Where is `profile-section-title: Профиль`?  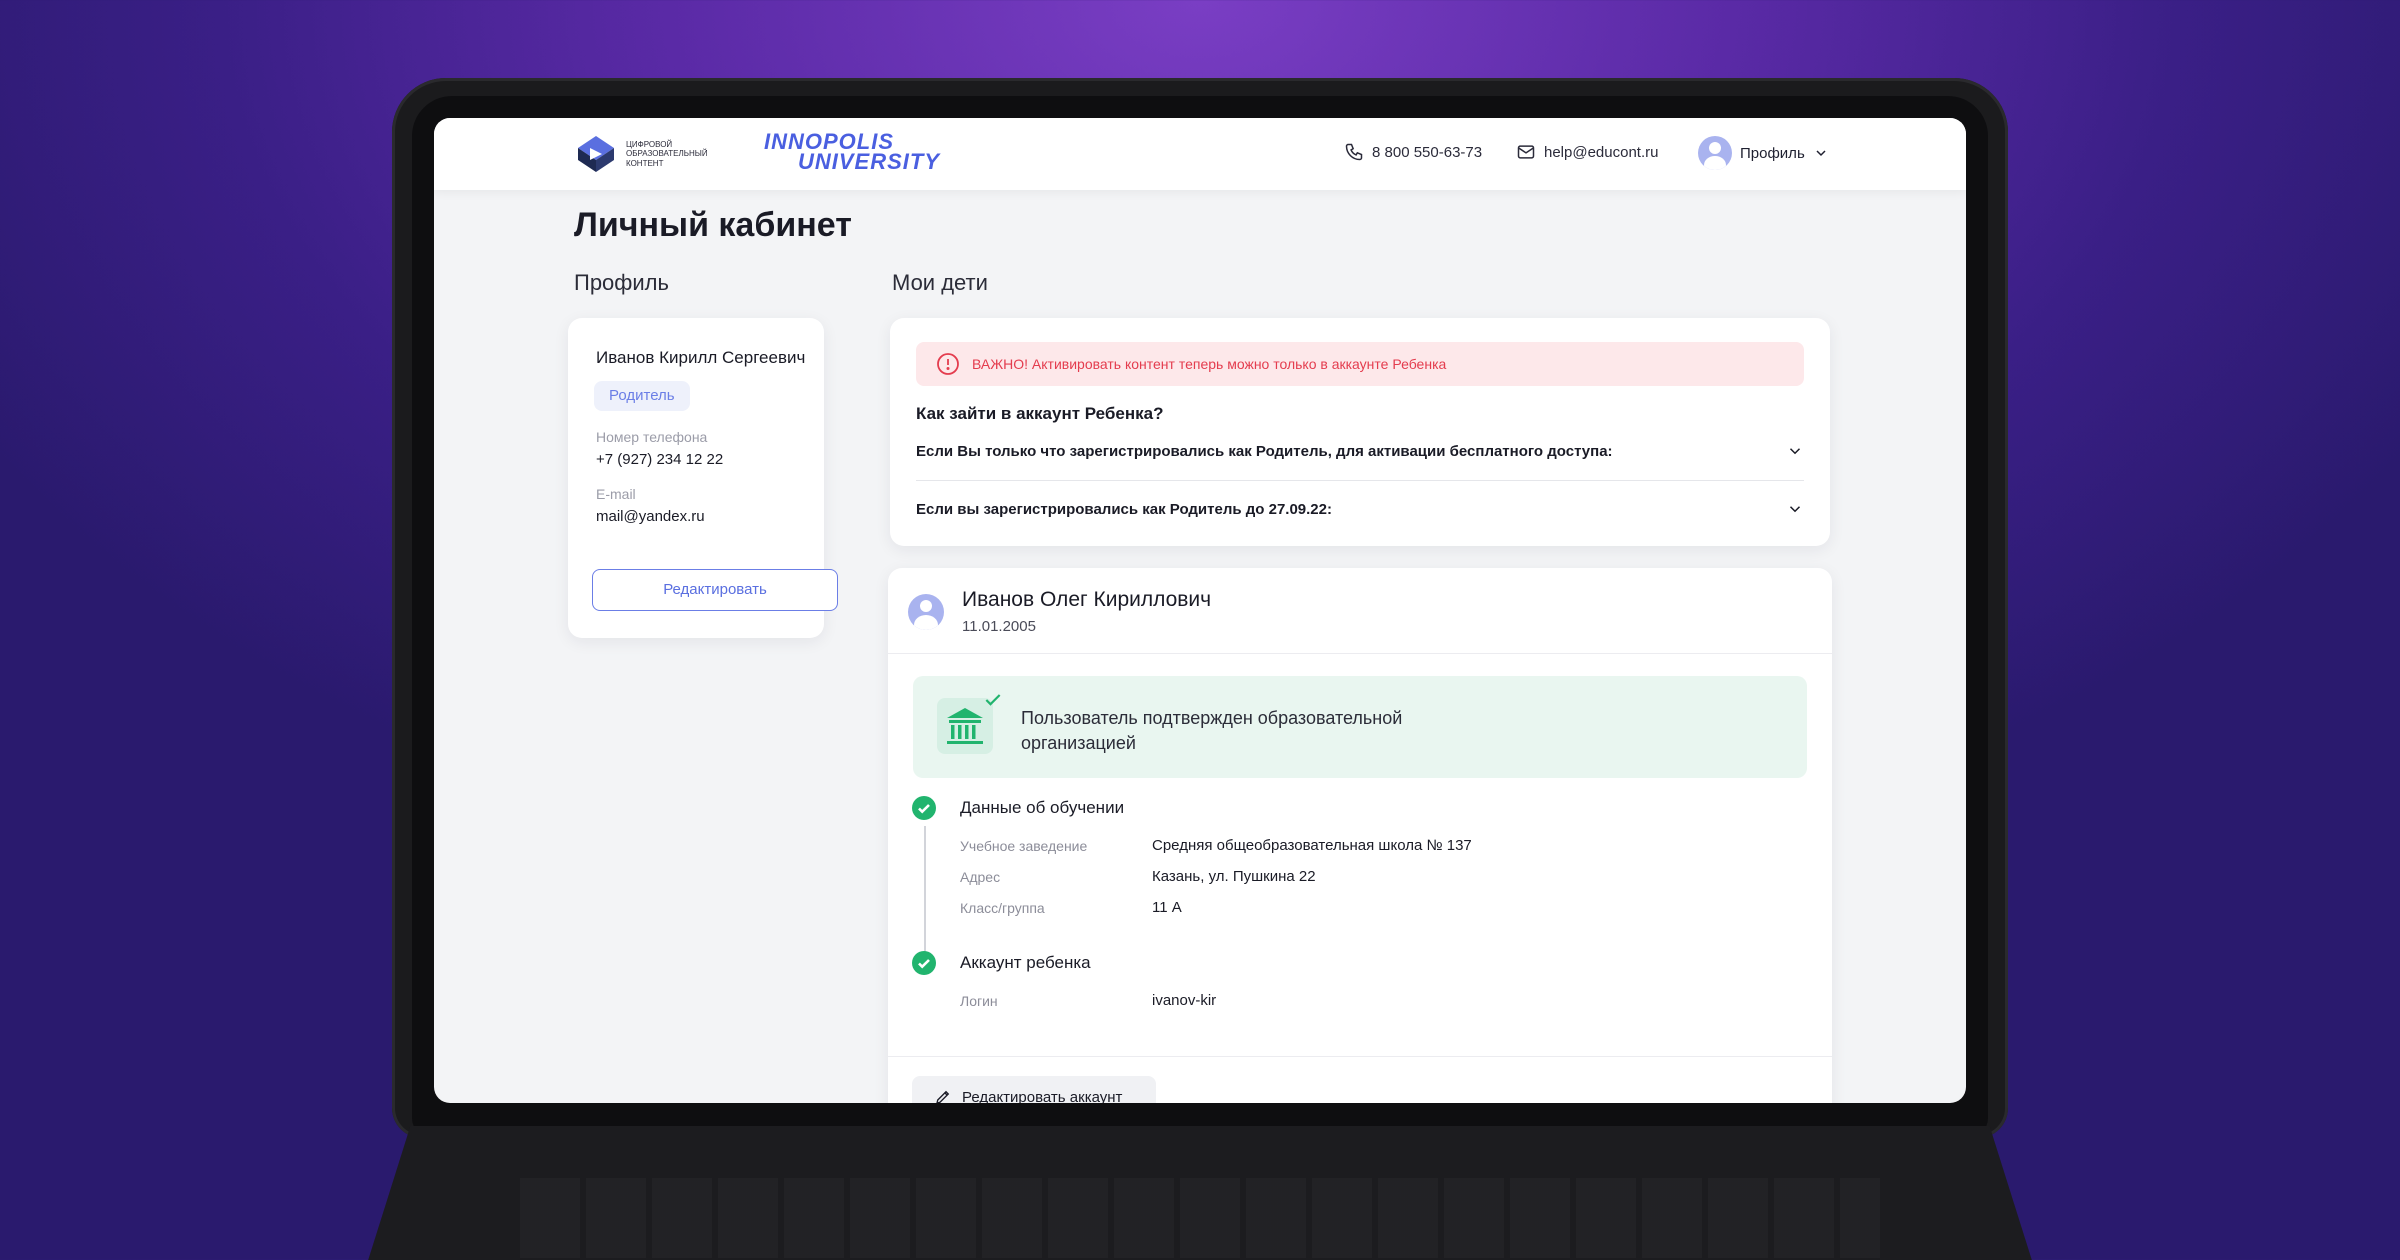
profile-section-title: Профиль is located at coordinates (621, 282).